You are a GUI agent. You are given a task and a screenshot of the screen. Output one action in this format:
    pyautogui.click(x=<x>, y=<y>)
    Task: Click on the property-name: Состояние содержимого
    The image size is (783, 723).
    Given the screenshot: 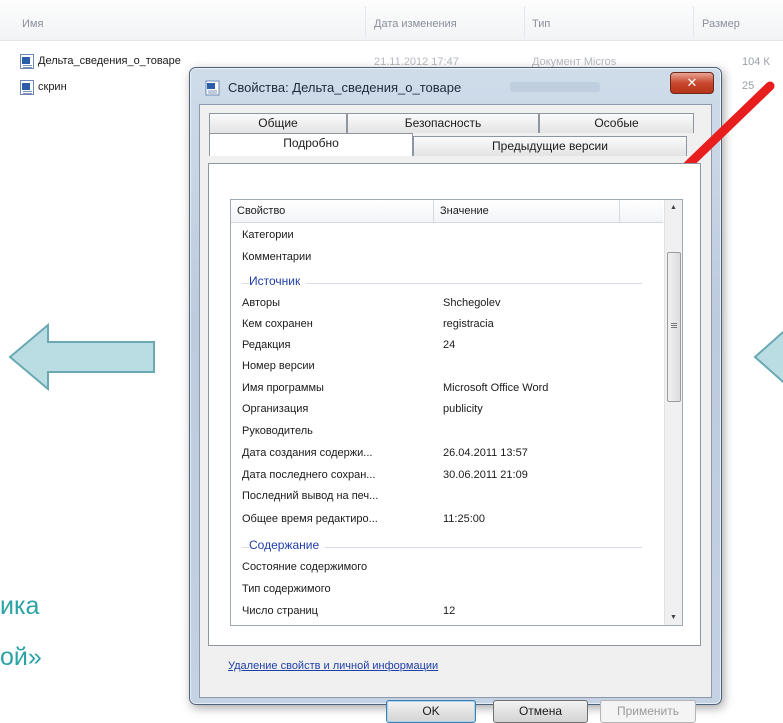 What is the action you would take?
    pyautogui.click(x=305, y=567)
    